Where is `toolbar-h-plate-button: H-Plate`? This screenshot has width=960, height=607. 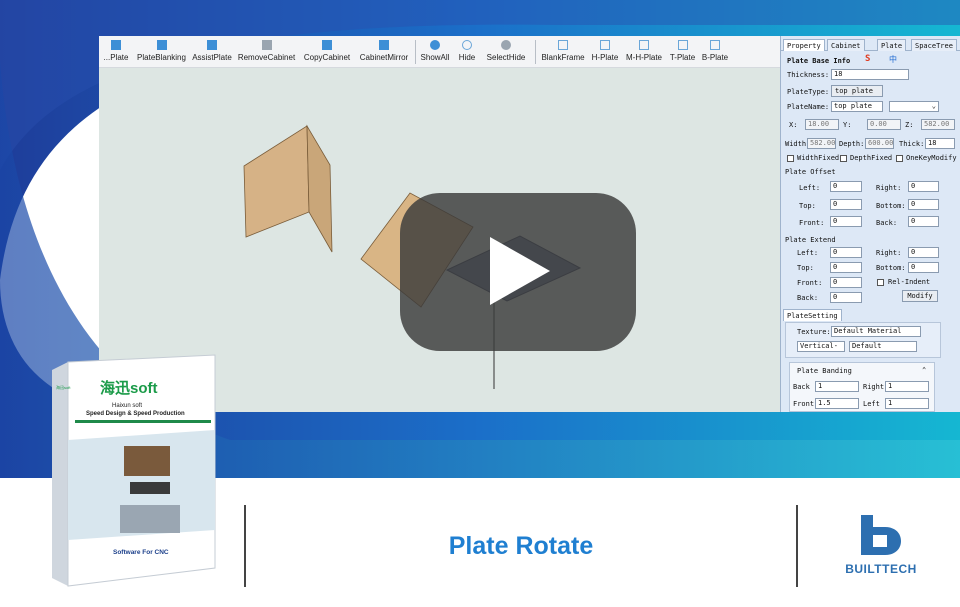
toolbar-h-plate-button: H-Plate is located at coordinates (605, 53).